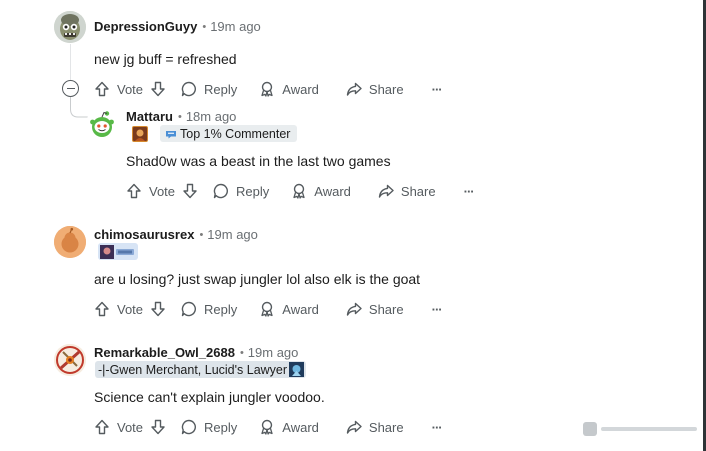  What do you see at coordinates (590, 429) in the screenshot?
I see `watermark-logo-icon` at bounding box center [590, 429].